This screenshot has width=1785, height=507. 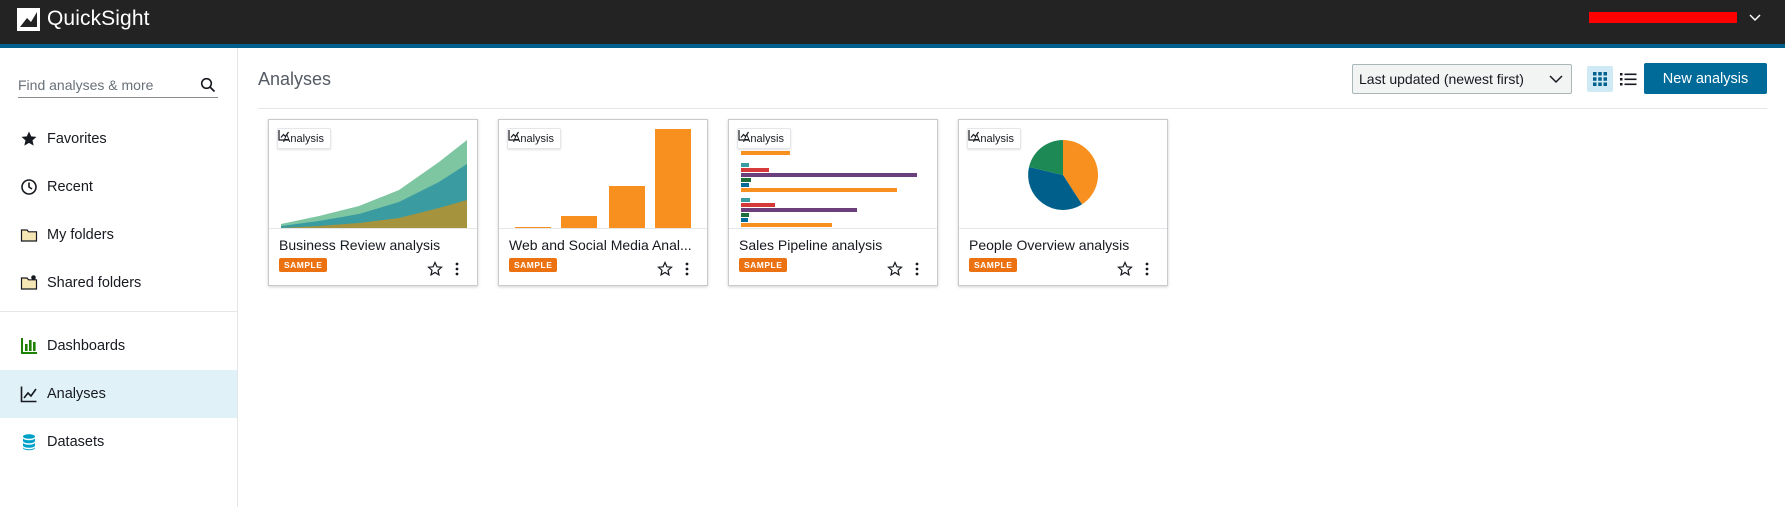 I want to click on redacted-account-name, so click(x=1663, y=17).